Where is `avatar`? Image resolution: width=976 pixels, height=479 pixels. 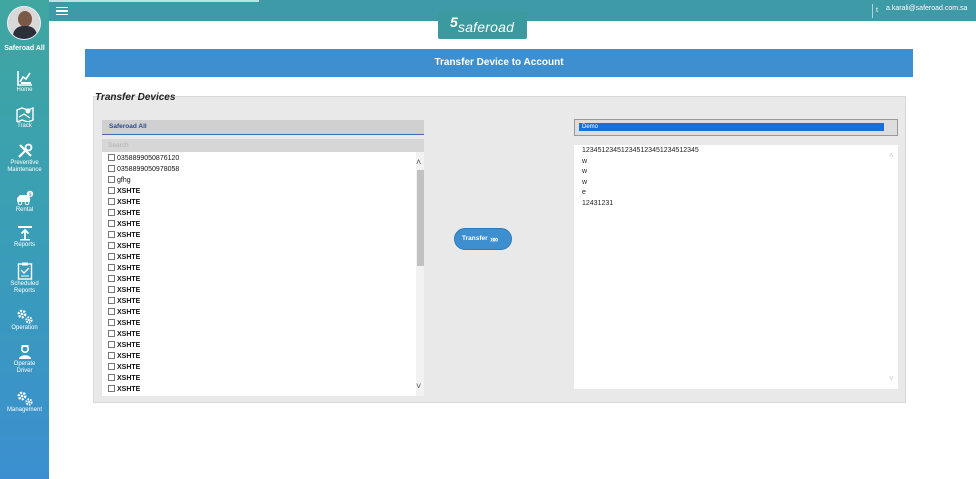 avatar is located at coordinates (24, 23).